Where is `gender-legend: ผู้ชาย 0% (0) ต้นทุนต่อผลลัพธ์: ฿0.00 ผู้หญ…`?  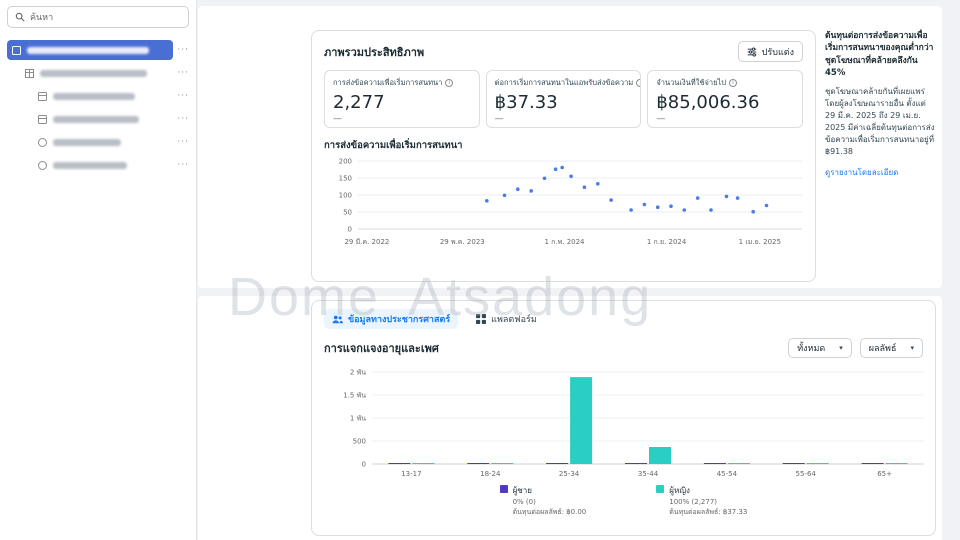 gender-legend: ผู้ชาย 0% (0) ต้นทุนต่อผลลัพธ์: ฿0.00 ผู้หญ… is located at coordinates (623, 501).